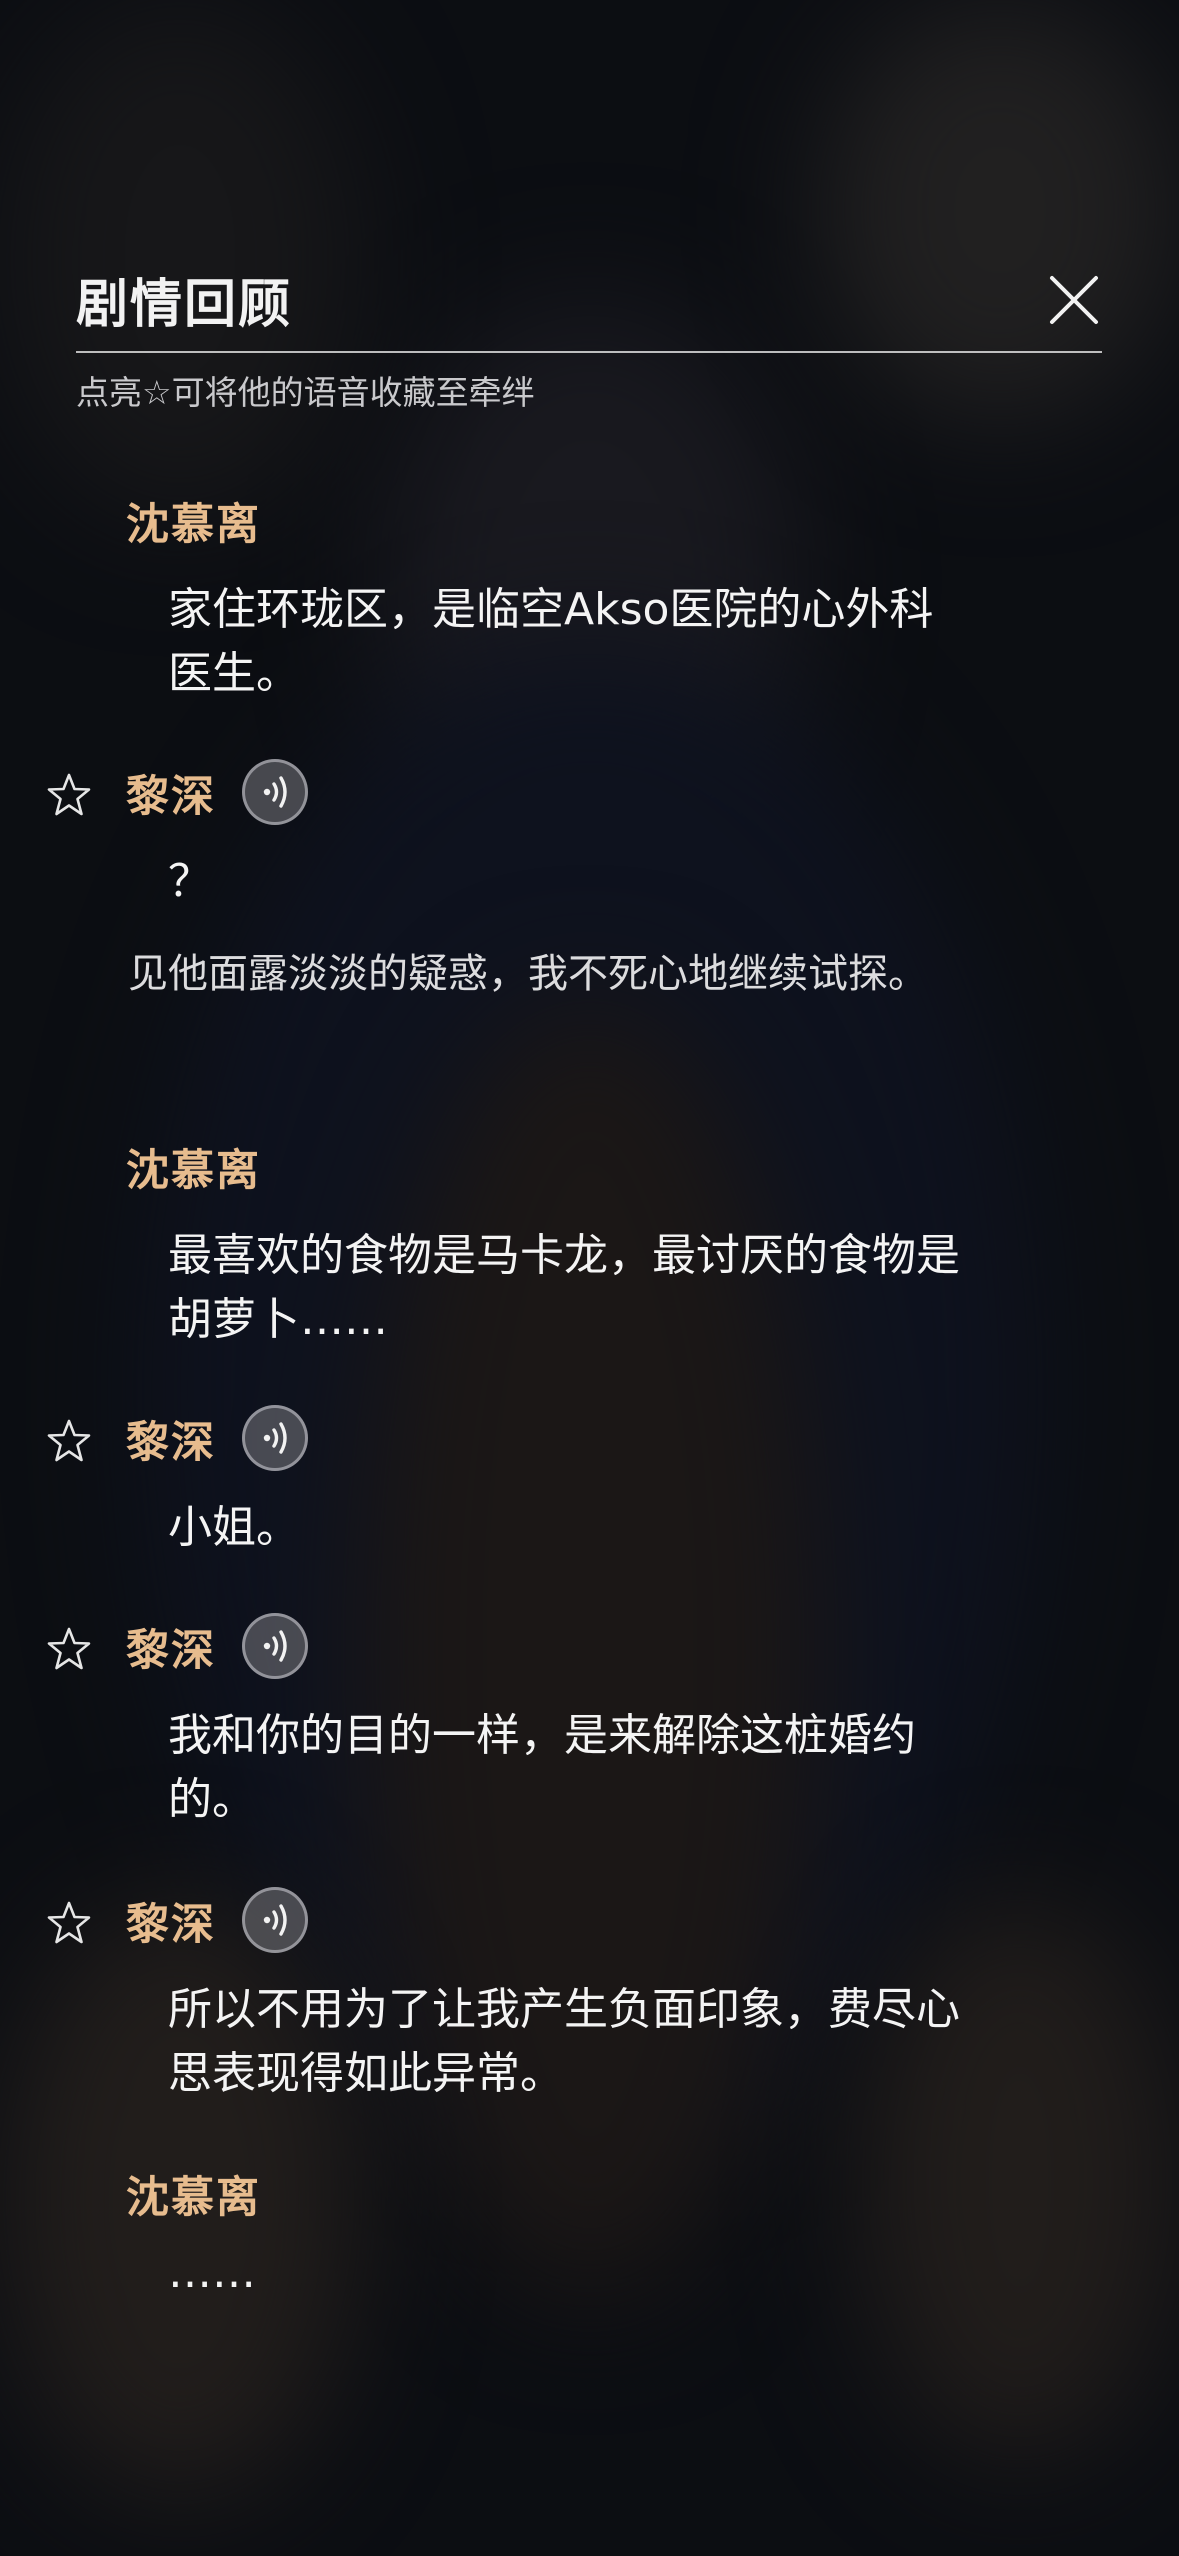 This screenshot has width=1179, height=2556. Describe the element at coordinates (589, 352) in the screenshot. I see `header-divider` at that location.